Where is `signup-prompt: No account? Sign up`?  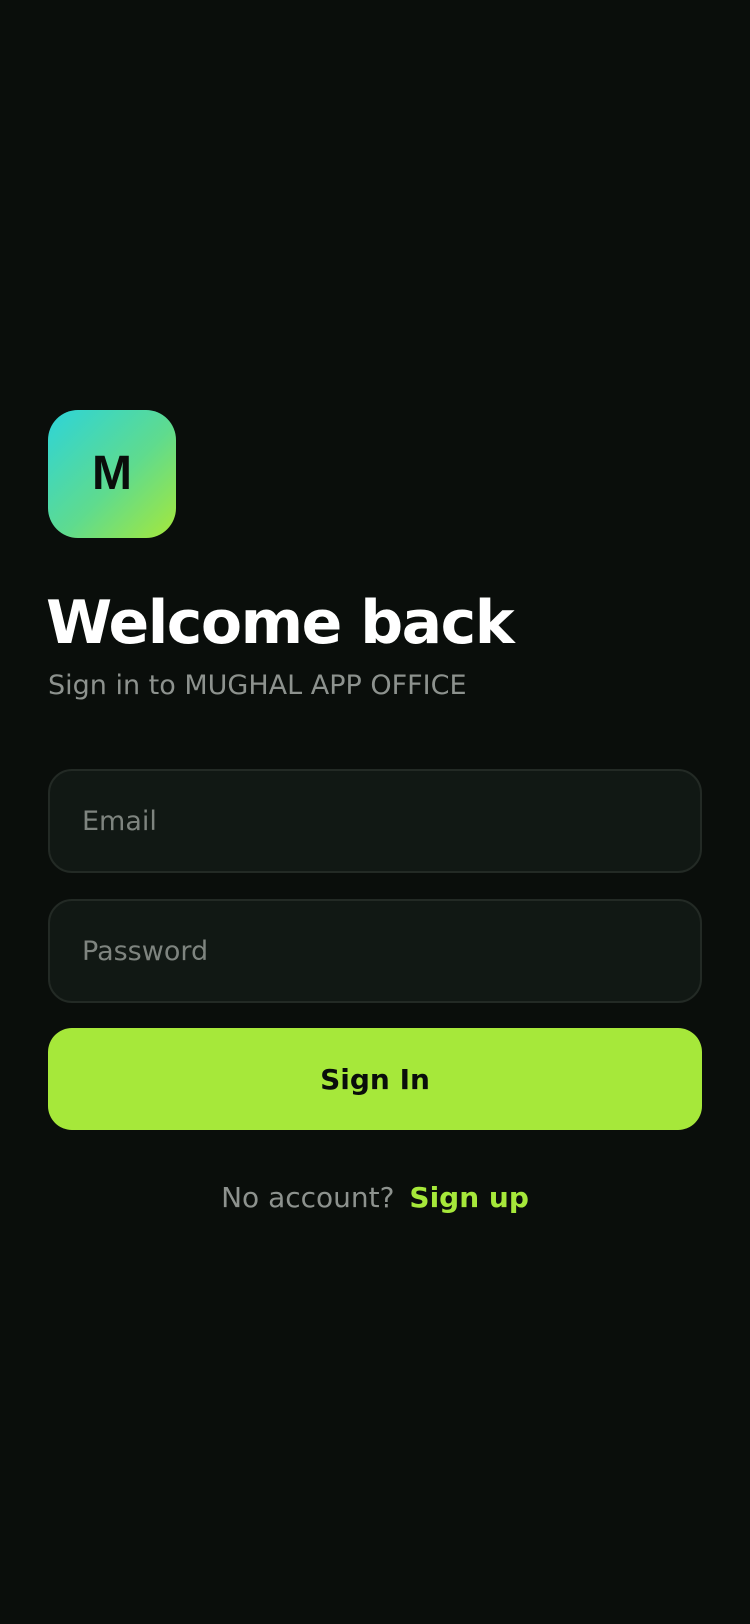
signup-prompt: No account? Sign up is located at coordinates (375, 1198).